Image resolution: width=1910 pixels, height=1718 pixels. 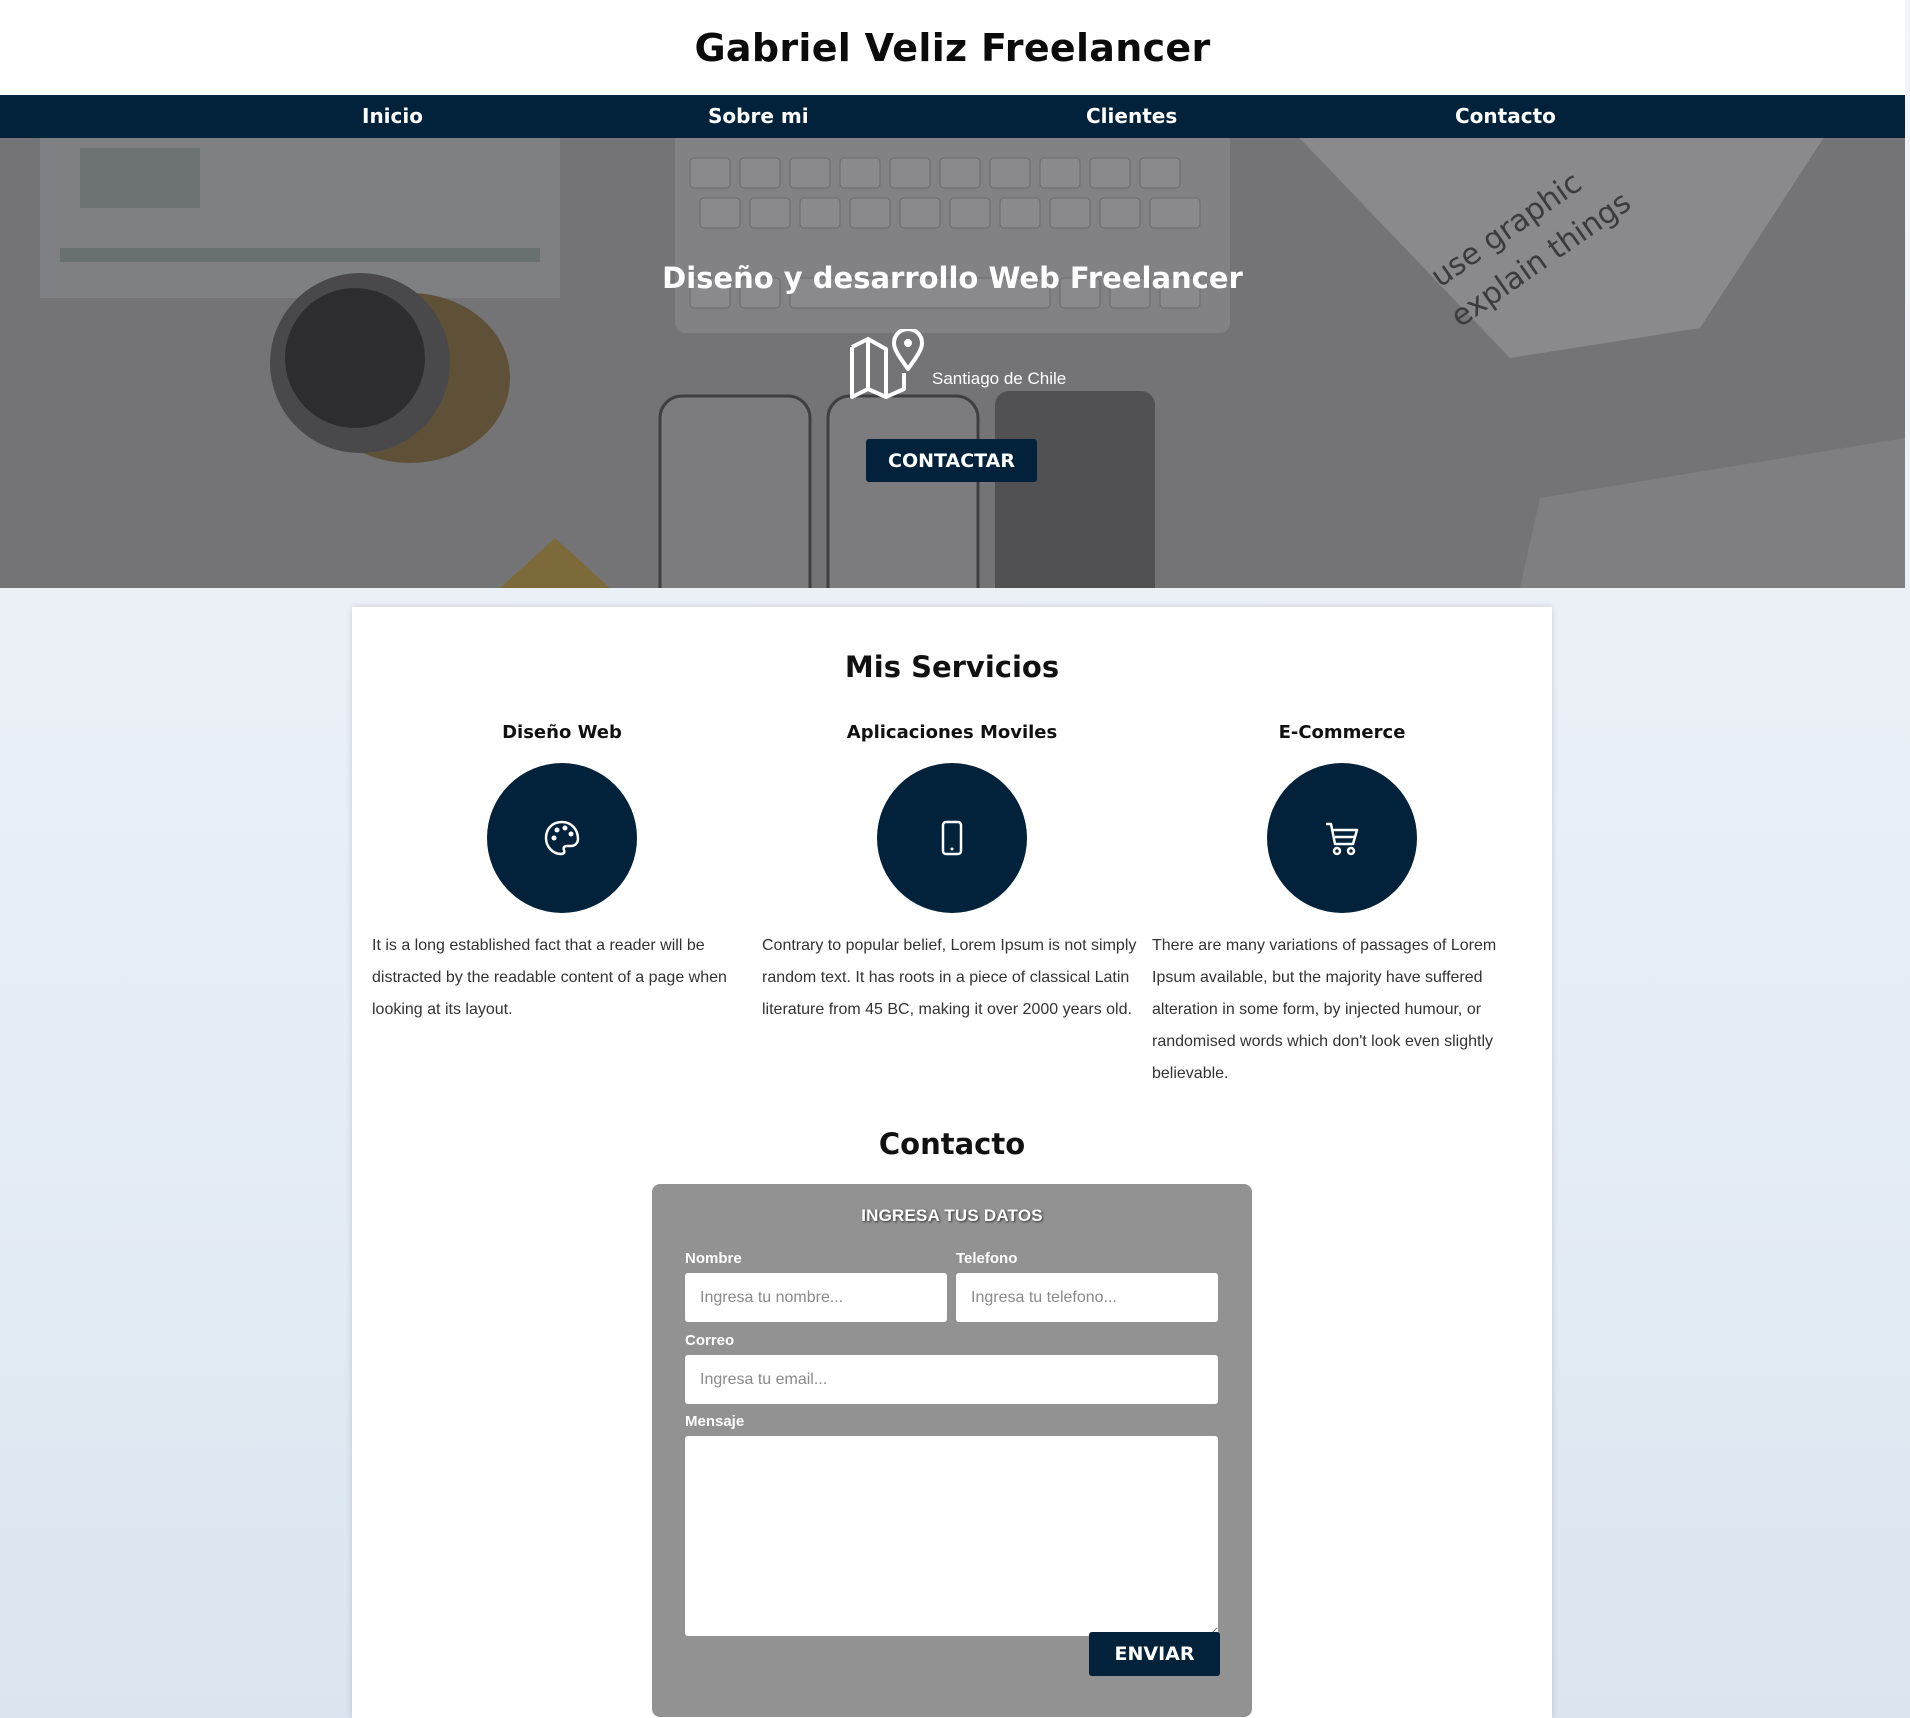 What do you see at coordinates (957, 363) in the screenshot?
I see `hero-location: Santiago de Chile` at bounding box center [957, 363].